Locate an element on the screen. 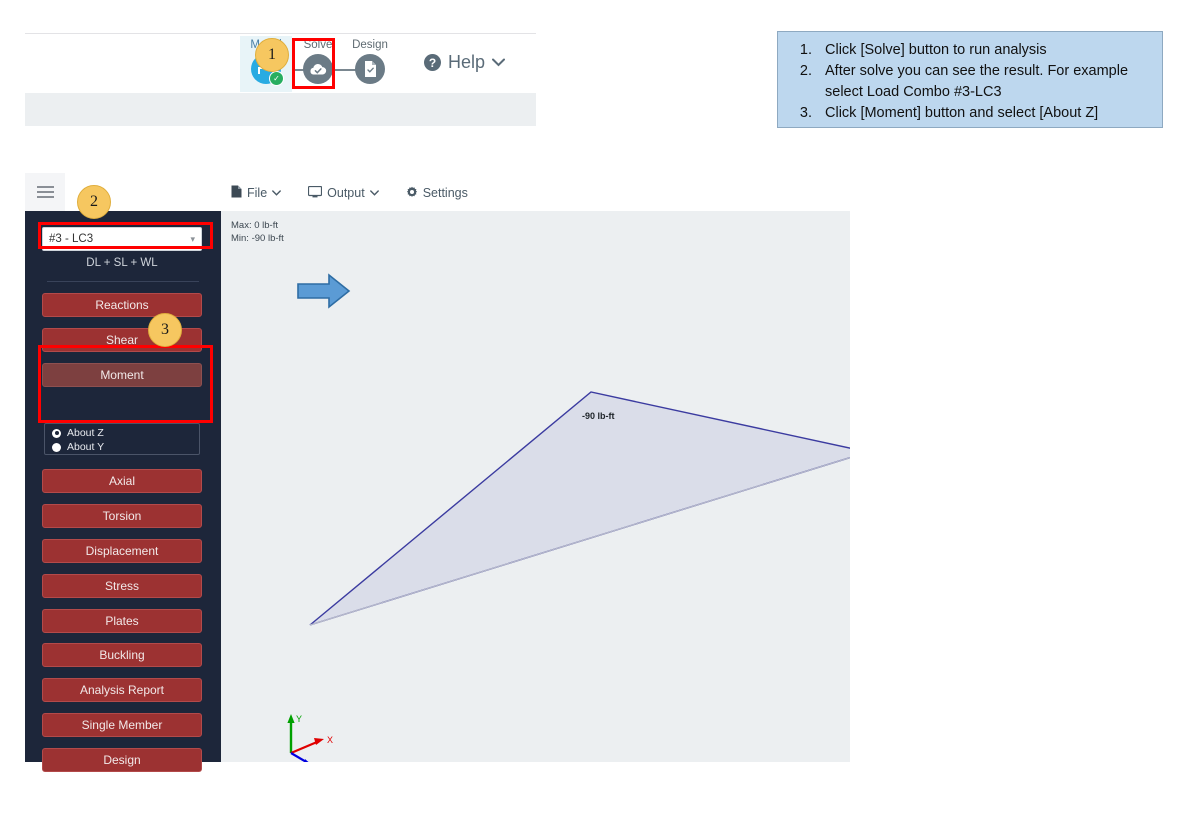 The height and width of the screenshot is (822, 1186). app-menubar: File Output Settings is located at coordinates (349, 193).